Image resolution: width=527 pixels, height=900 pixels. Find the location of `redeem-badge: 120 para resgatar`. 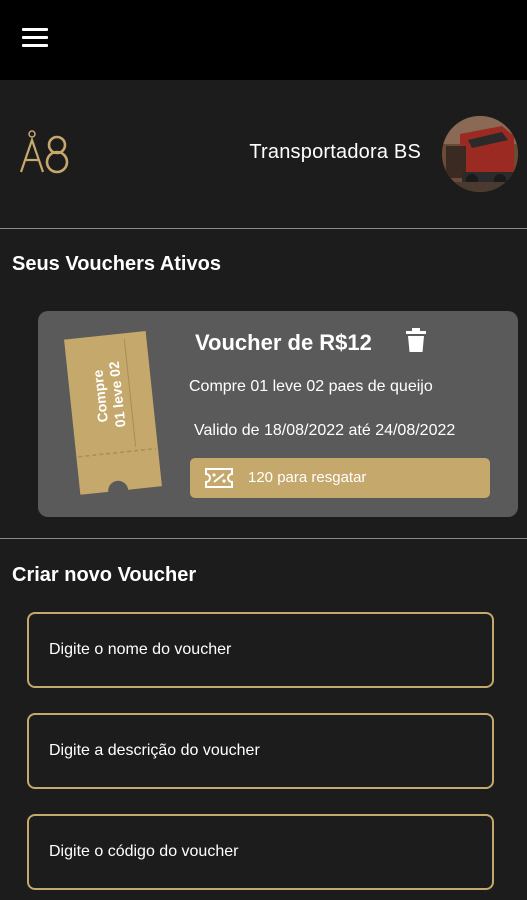

redeem-badge: 120 para resgatar is located at coordinates (340, 478).